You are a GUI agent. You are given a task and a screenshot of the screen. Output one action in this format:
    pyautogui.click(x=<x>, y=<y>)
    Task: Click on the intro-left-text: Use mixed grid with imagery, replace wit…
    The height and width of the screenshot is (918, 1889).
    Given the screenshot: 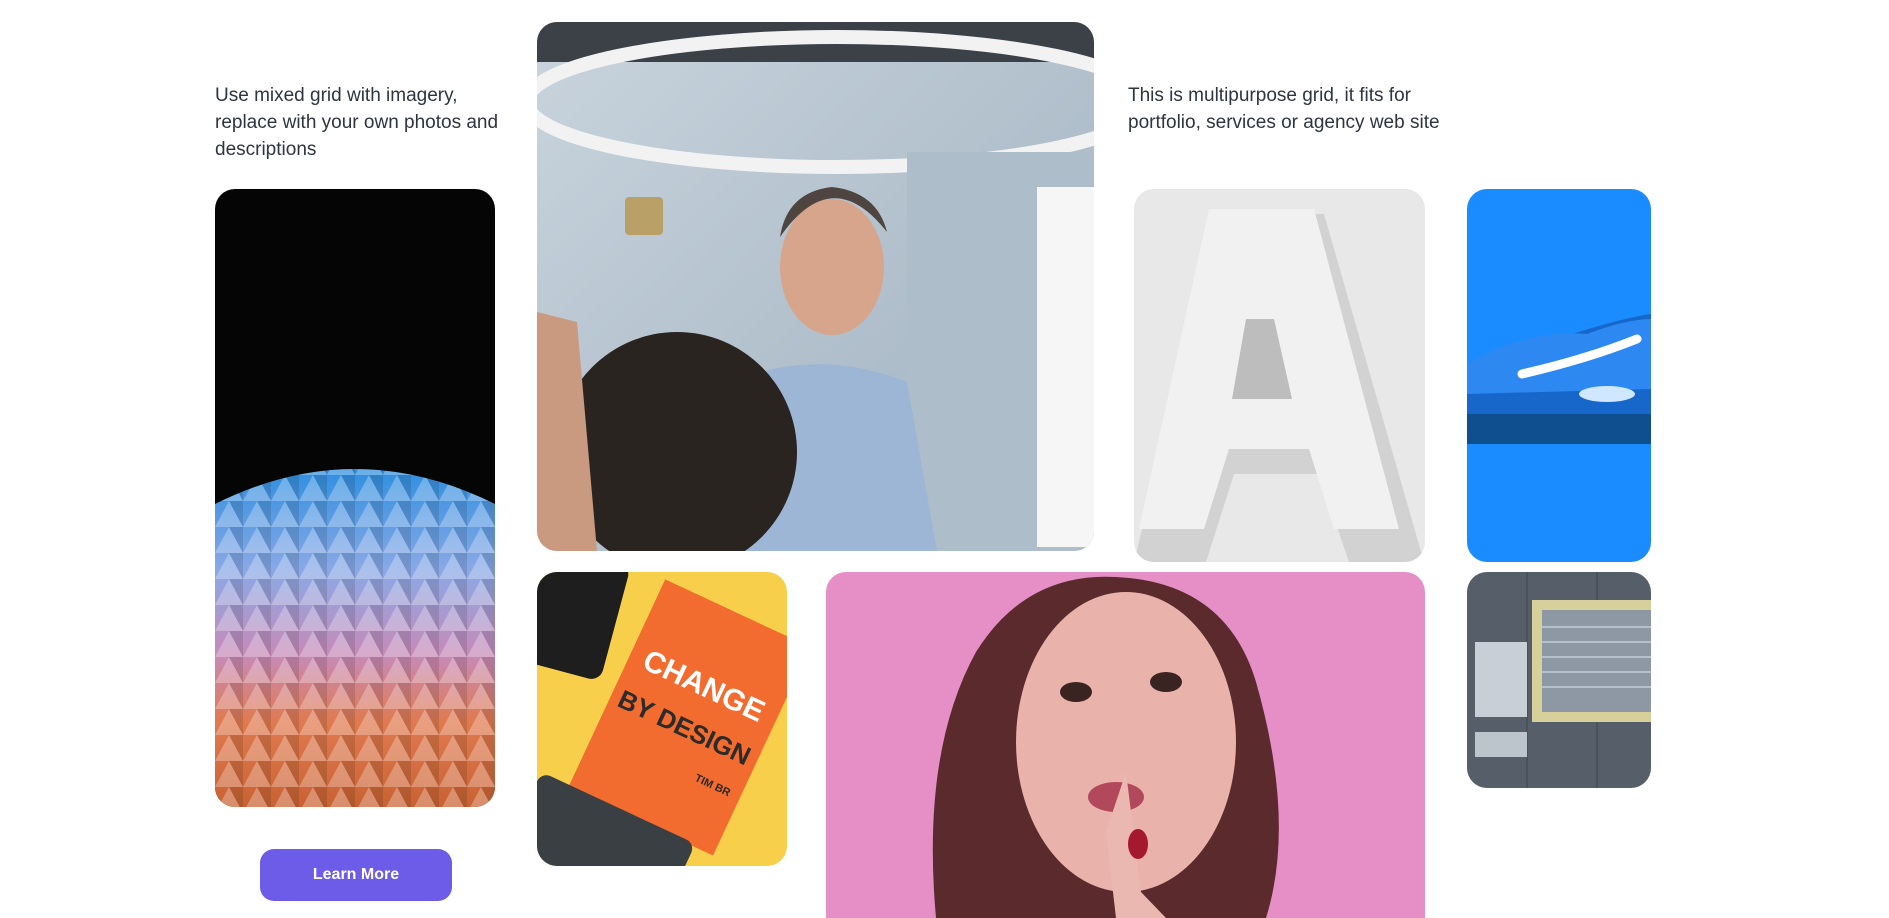 What is the action you would take?
    pyautogui.click(x=357, y=122)
    